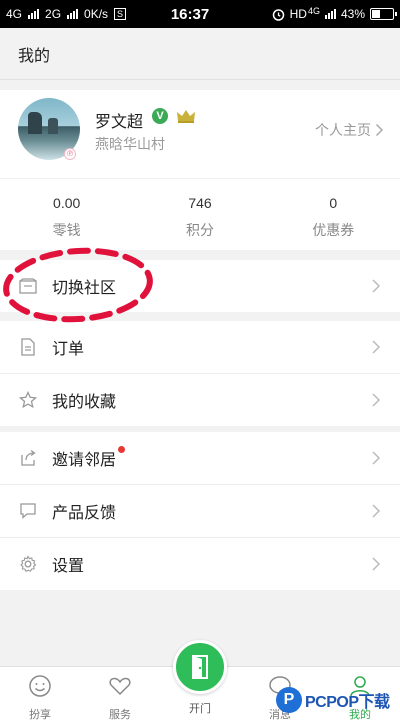 Image resolution: width=400 pixels, height=720 pixels. I want to click on wallet-stats: 0.00 零钱 746 积分 0 优惠券, so click(200, 214).